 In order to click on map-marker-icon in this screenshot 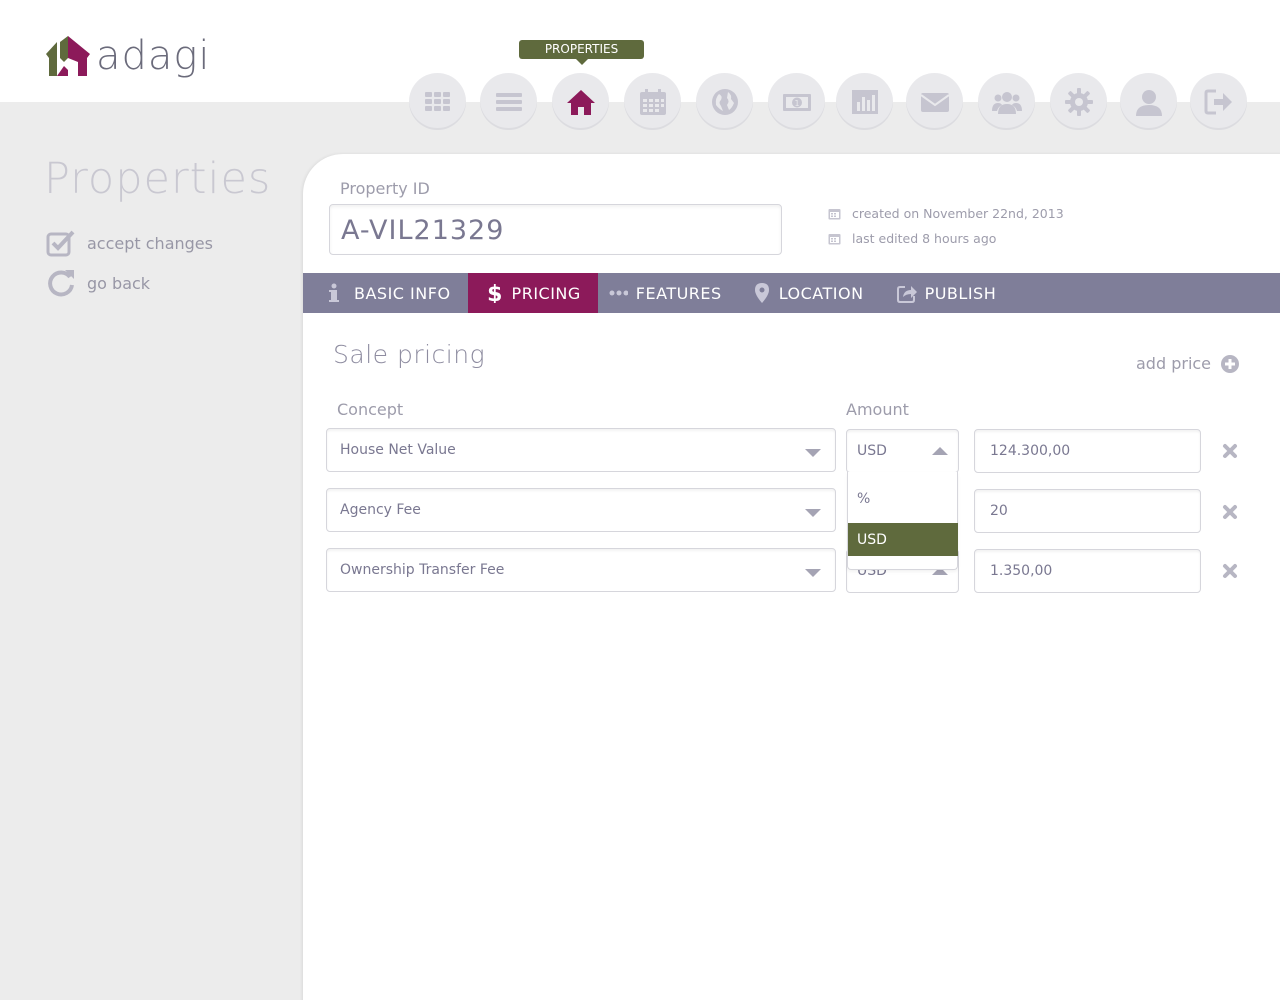, I will do `click(761, 293)`.